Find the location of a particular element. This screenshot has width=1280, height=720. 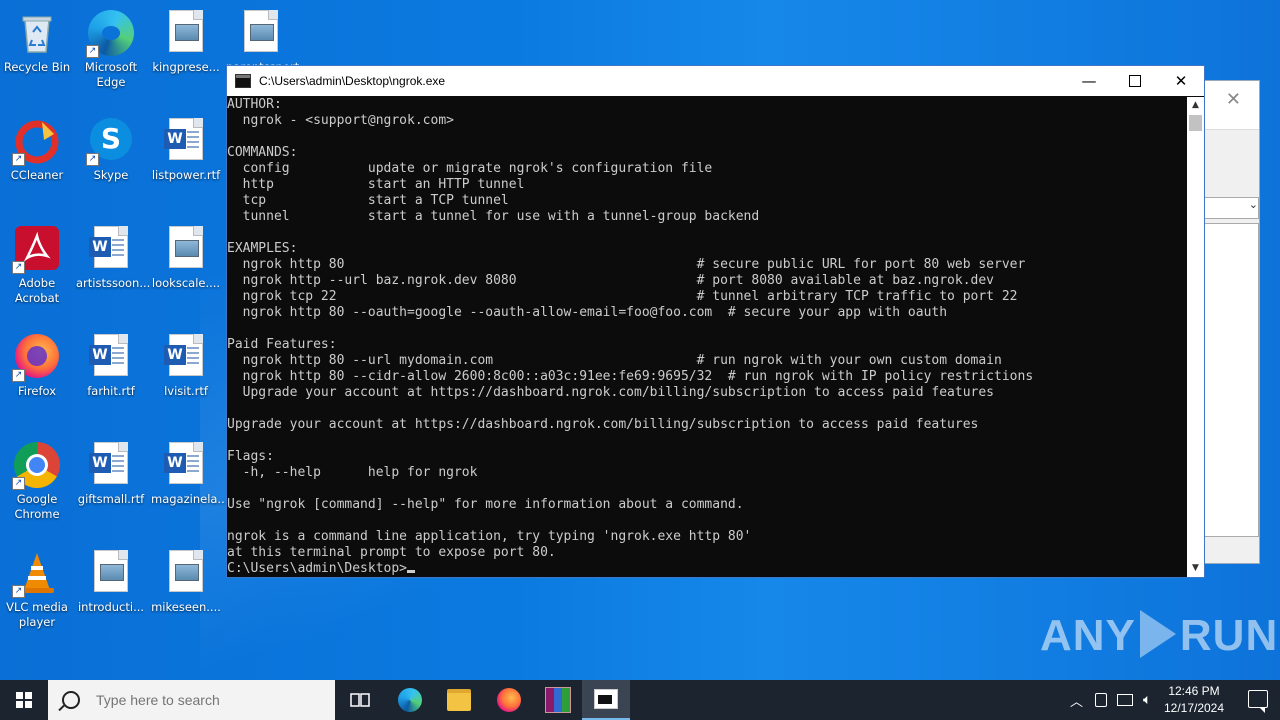

desktop-icon-listpower: W listpower.rtf is located at coordinates (186, 147).